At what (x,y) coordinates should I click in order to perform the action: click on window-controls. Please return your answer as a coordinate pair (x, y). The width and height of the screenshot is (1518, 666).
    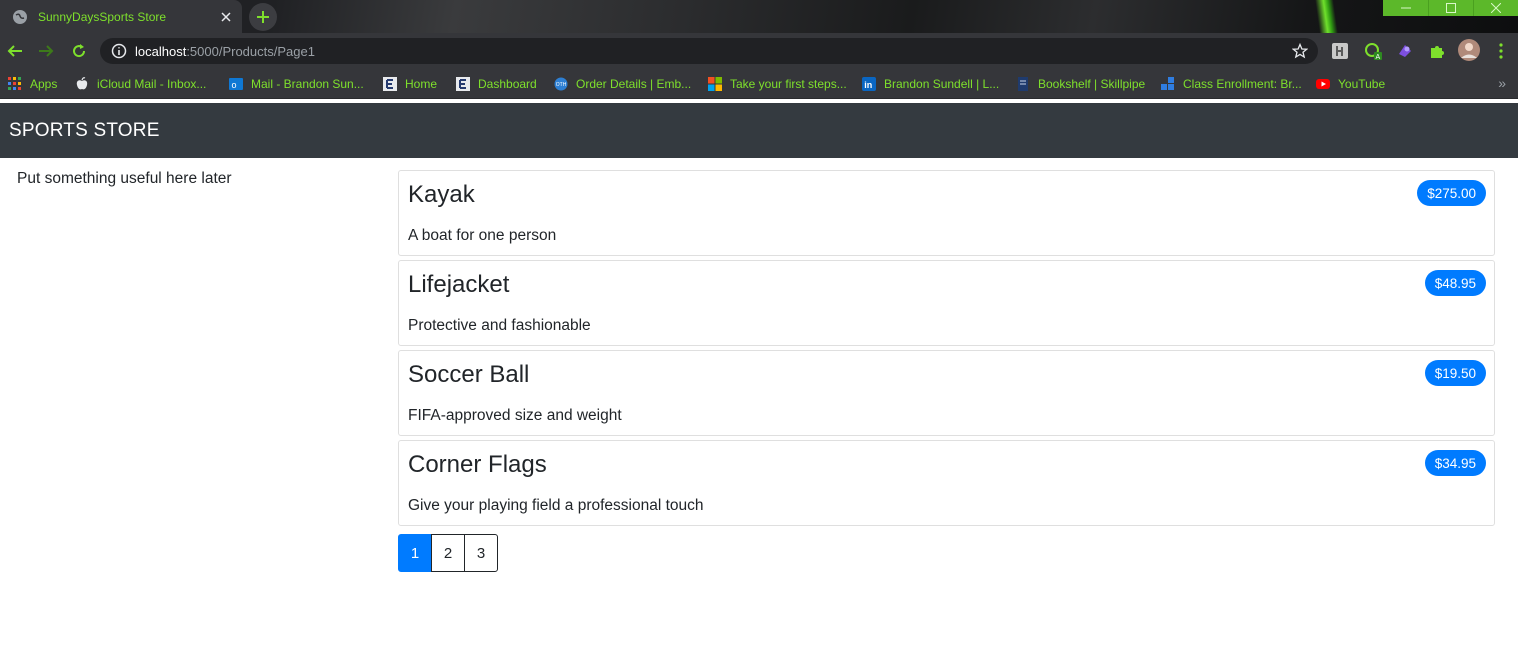
    Looking at the image, I should click on (1450, 8).